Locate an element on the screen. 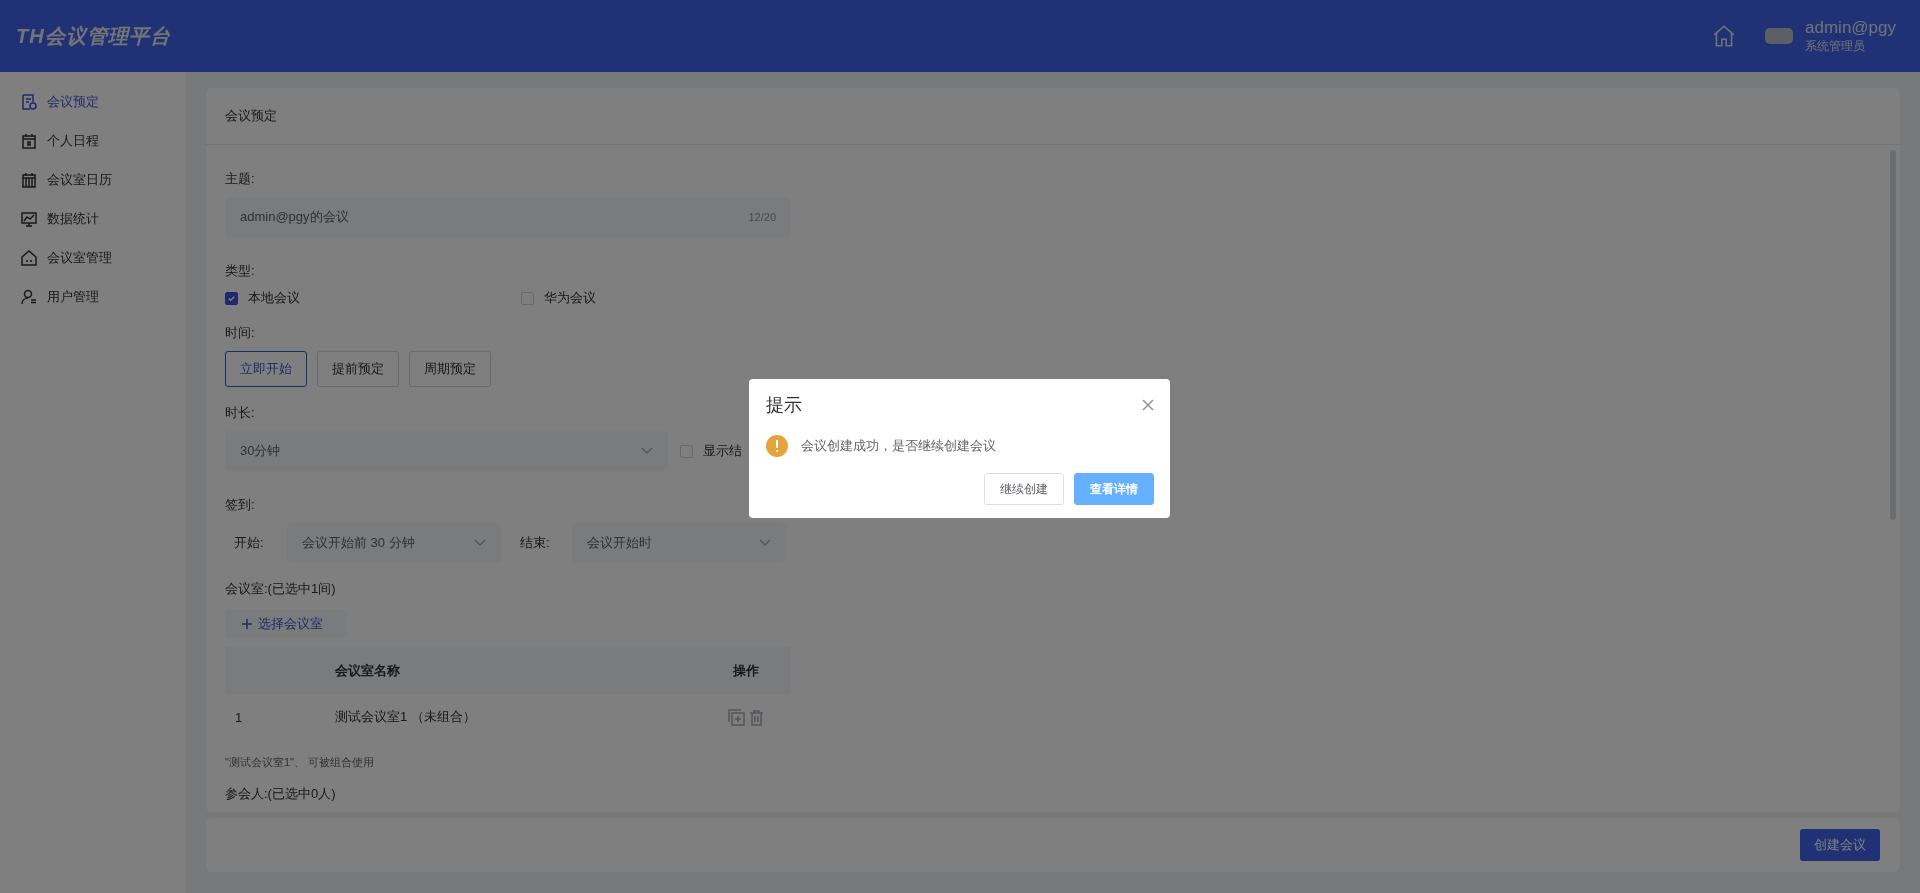 This screenshot has height=893, width=1920. field-label: 开始: is located at coordinates (249, 543).